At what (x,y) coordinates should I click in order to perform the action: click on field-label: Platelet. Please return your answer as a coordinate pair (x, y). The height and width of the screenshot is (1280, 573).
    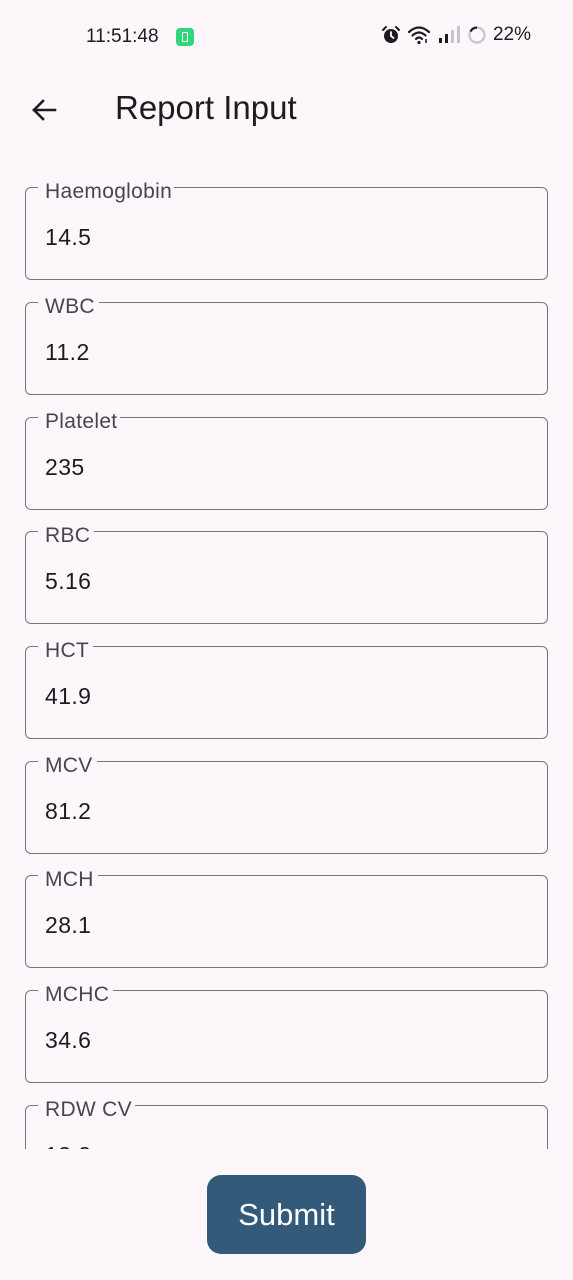
    Looking at the image, I should click on (81, 421).